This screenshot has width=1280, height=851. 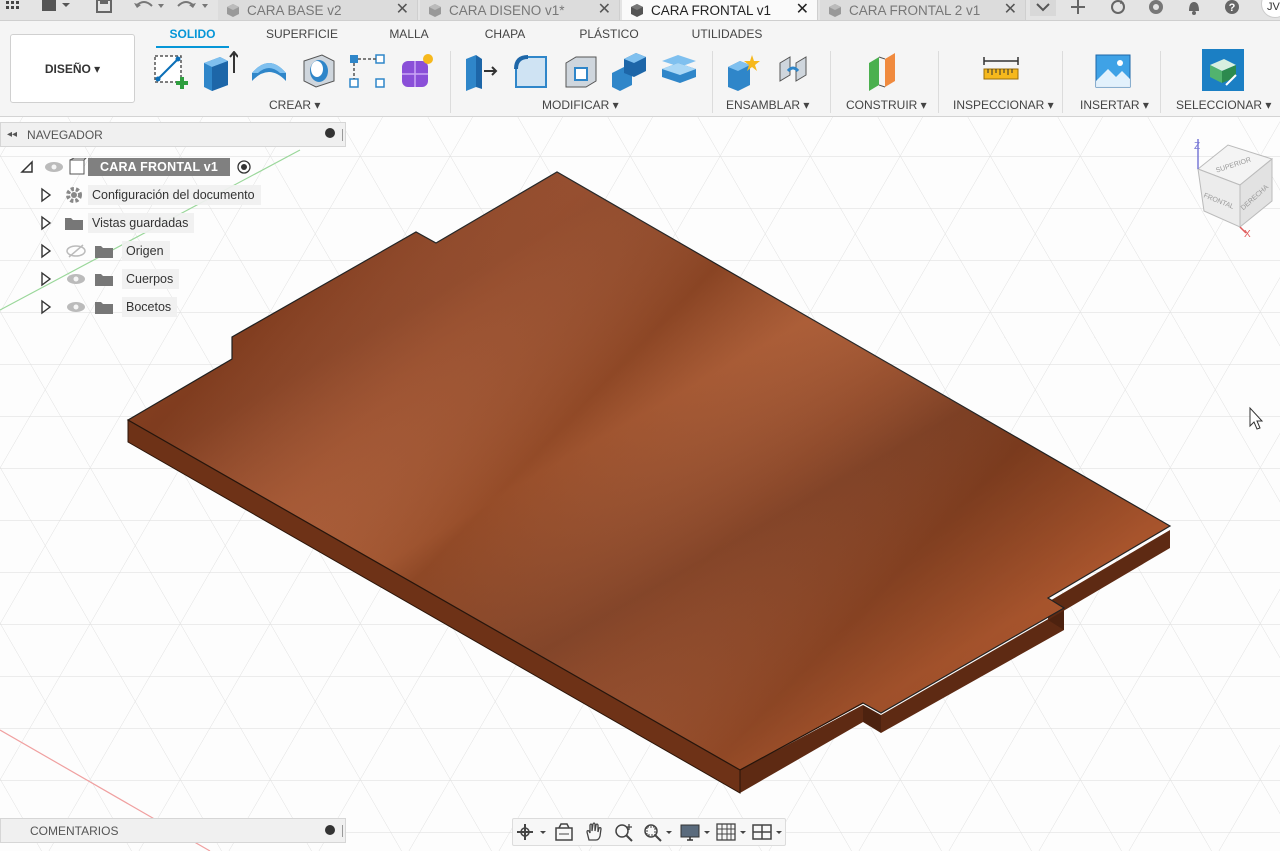 I want to click on combine-icon, so click(x=629, y=71).